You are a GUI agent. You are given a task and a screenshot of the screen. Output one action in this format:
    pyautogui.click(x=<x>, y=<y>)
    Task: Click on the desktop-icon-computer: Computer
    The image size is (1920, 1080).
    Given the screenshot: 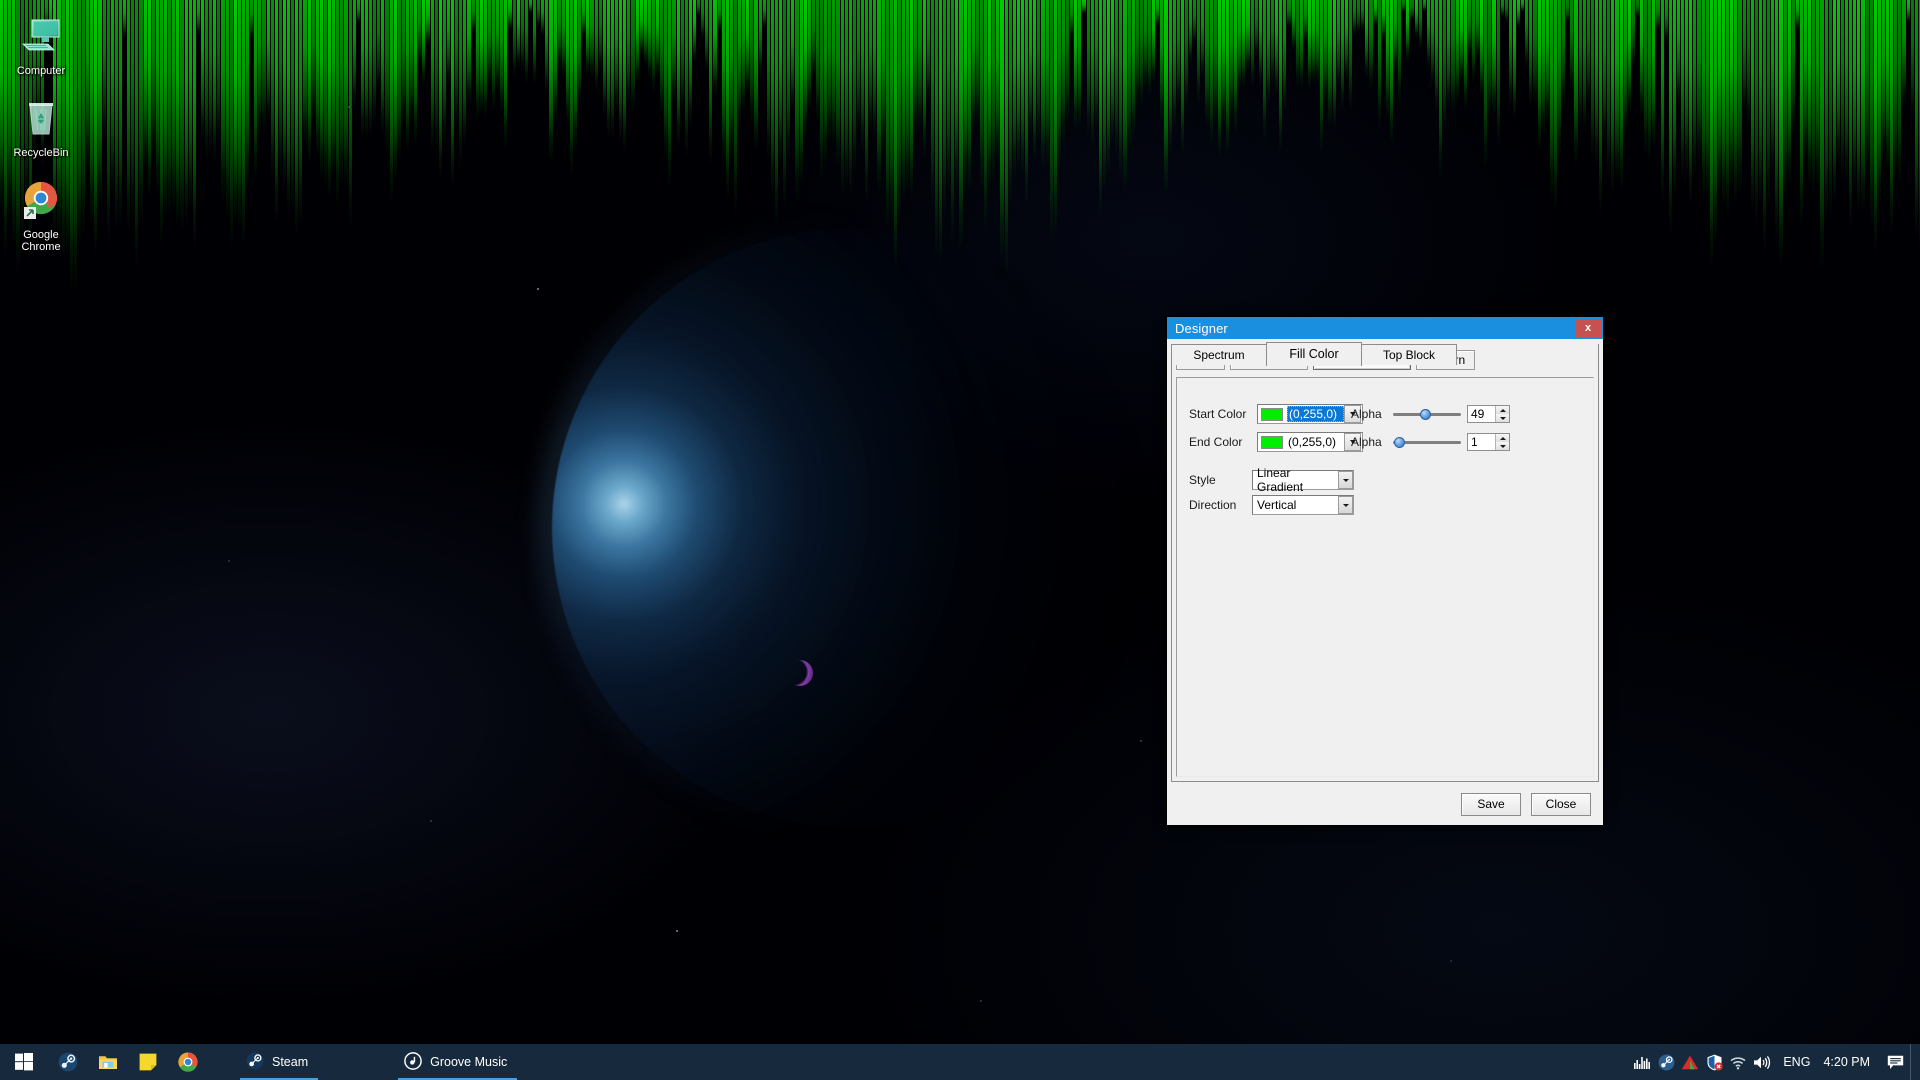 What is the action you would take?
    pyautogui.click(x=41, y=45)
    